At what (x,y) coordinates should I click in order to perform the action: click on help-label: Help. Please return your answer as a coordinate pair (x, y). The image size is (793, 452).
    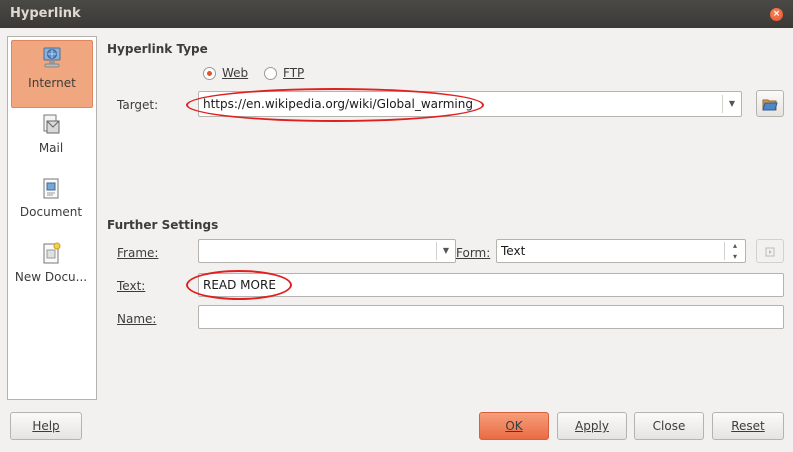
    Looking at the image, I should click on (46, 426).